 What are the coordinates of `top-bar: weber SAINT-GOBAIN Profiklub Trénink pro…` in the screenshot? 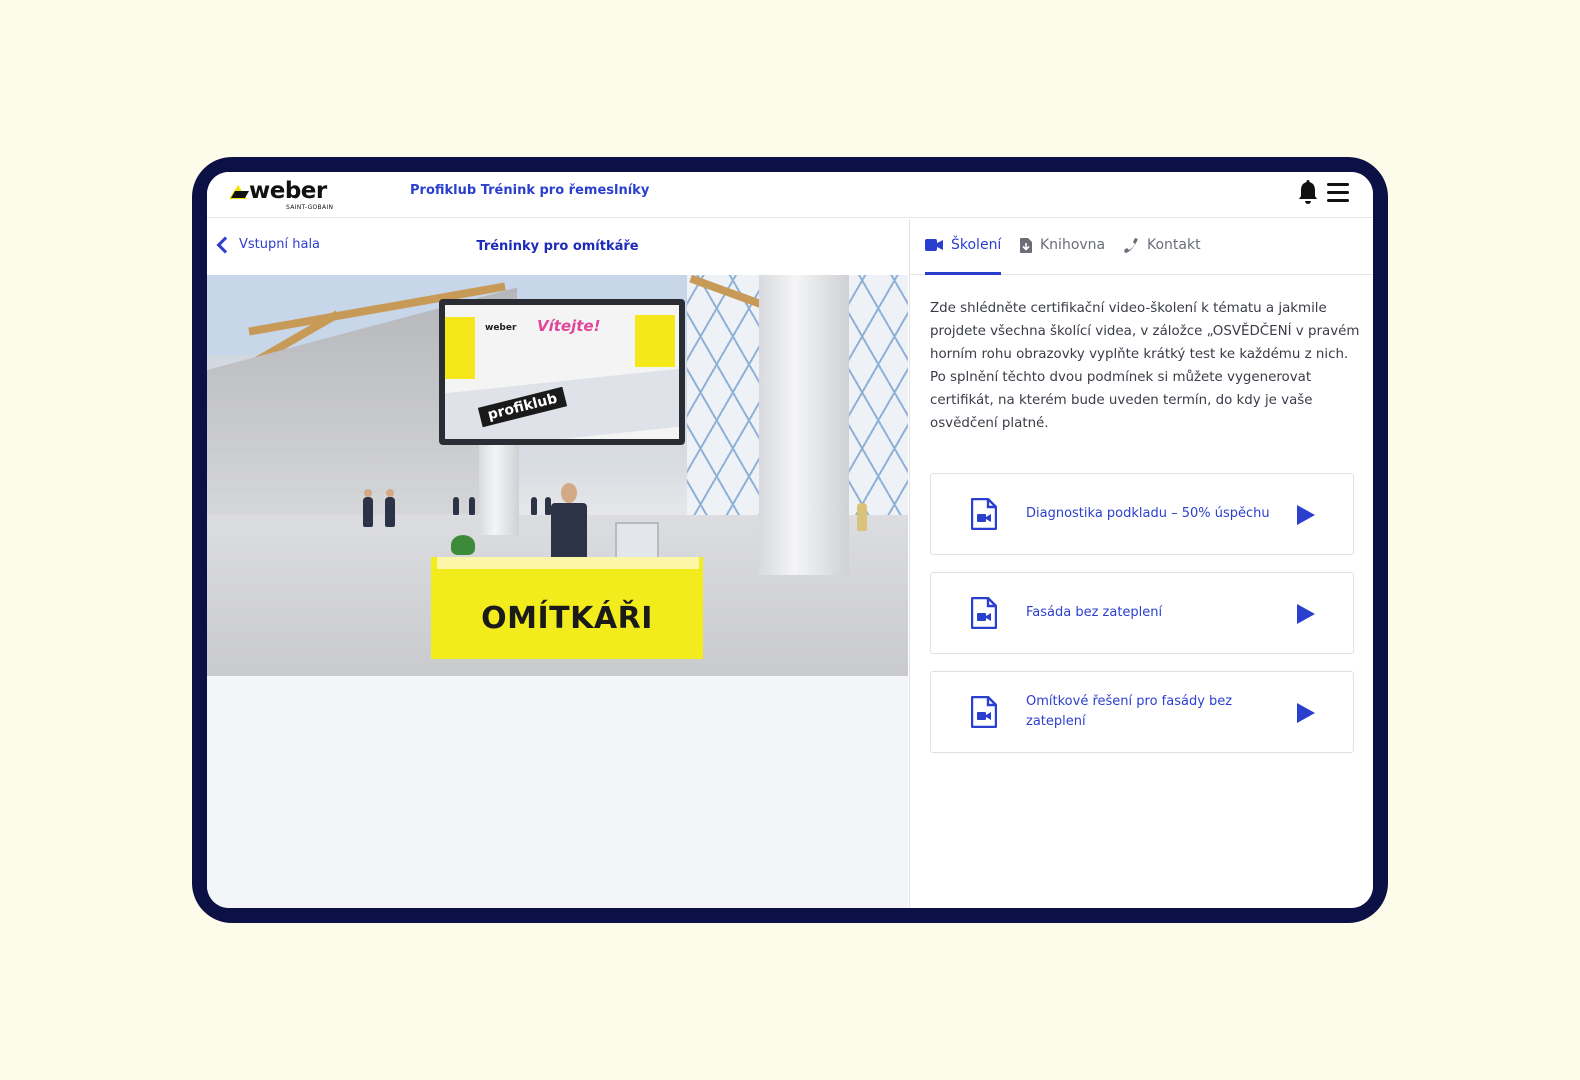 It's located at (790, 195).